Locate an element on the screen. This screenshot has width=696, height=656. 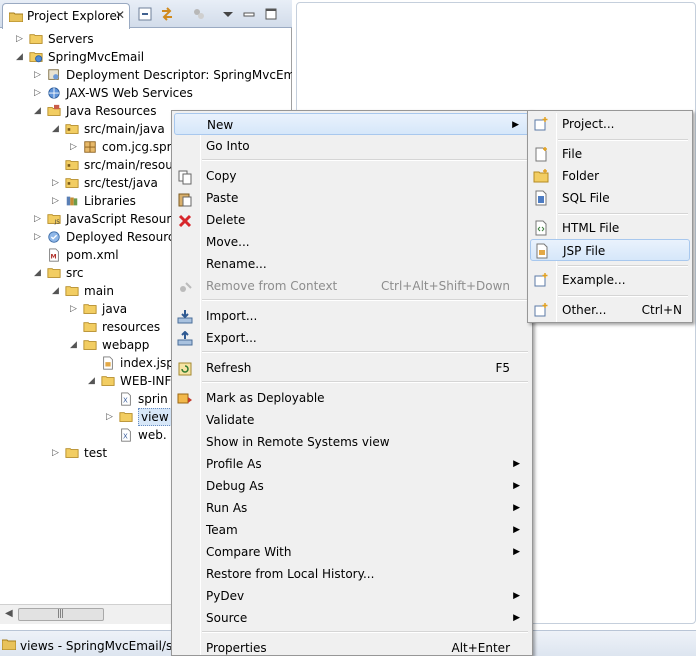
tree-item-label: src is located at coordinates (75, 273).